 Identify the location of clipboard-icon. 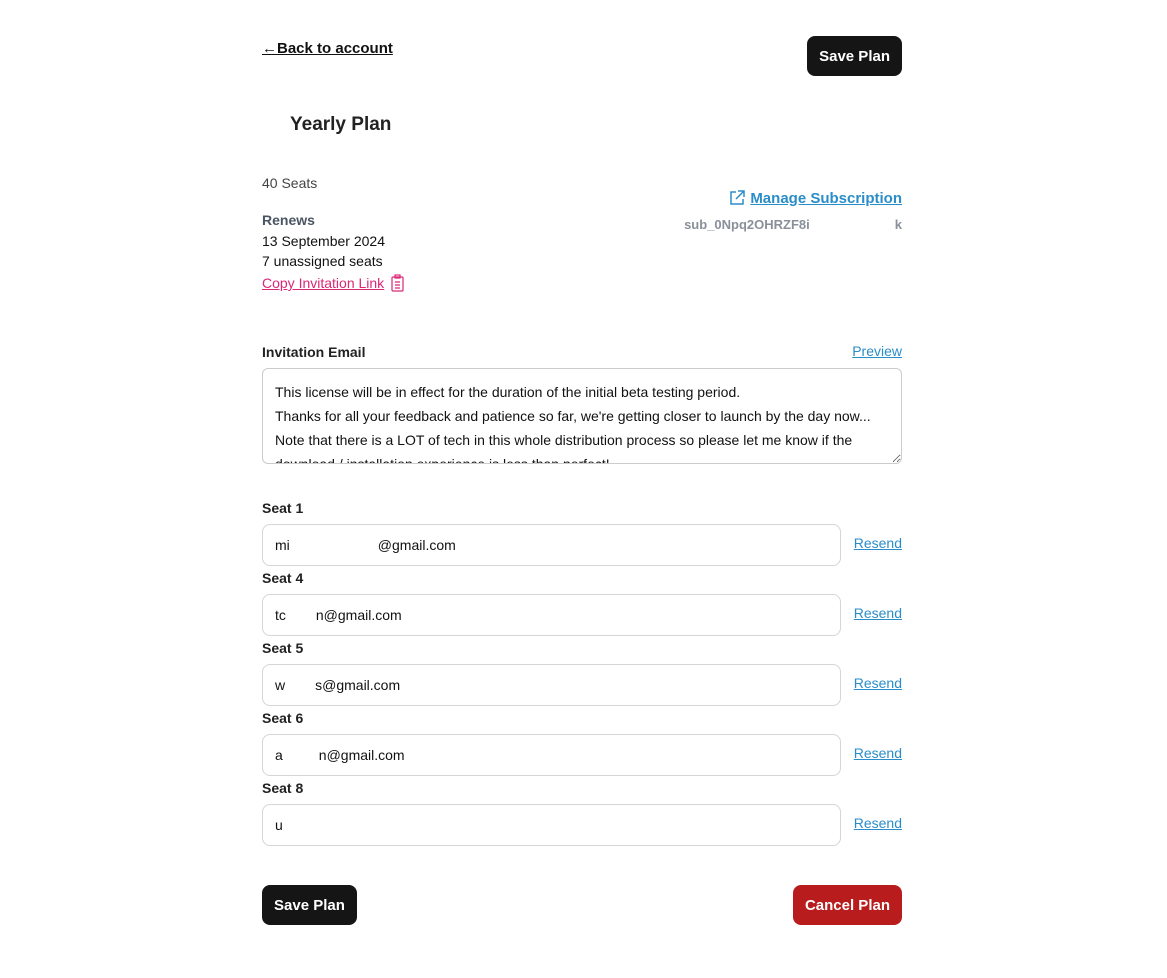
(397, 283).